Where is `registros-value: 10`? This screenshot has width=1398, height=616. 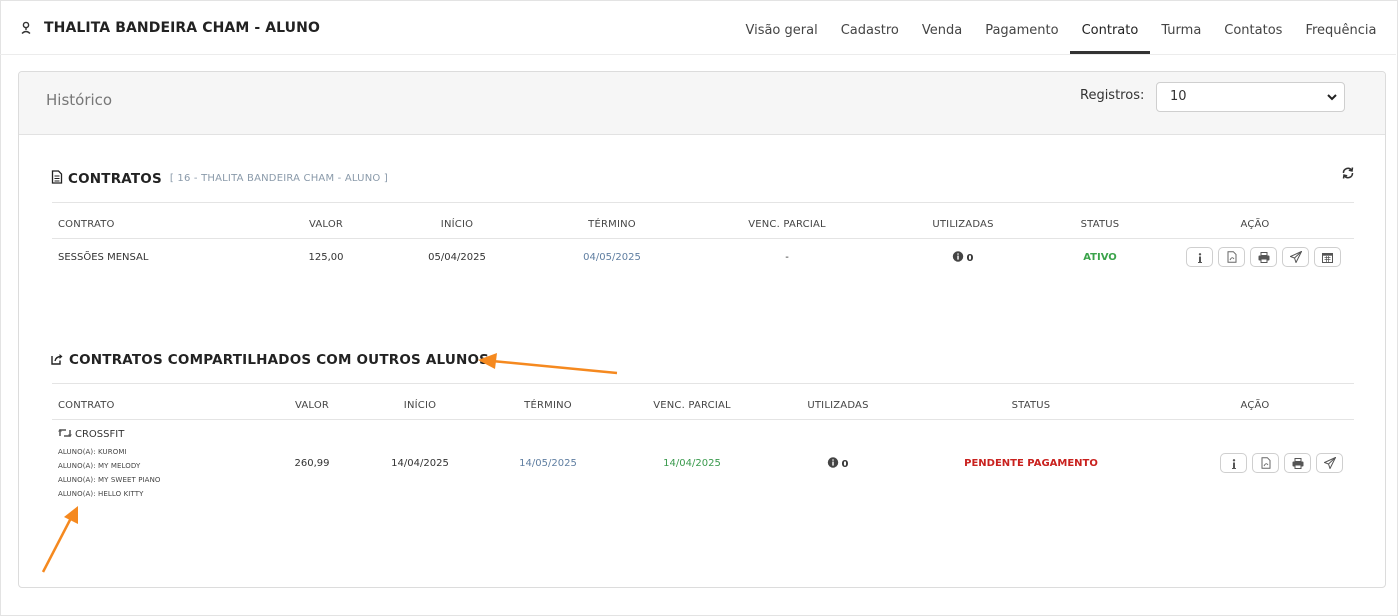 registros-value: 10 is located at coordinates (1178, 96).